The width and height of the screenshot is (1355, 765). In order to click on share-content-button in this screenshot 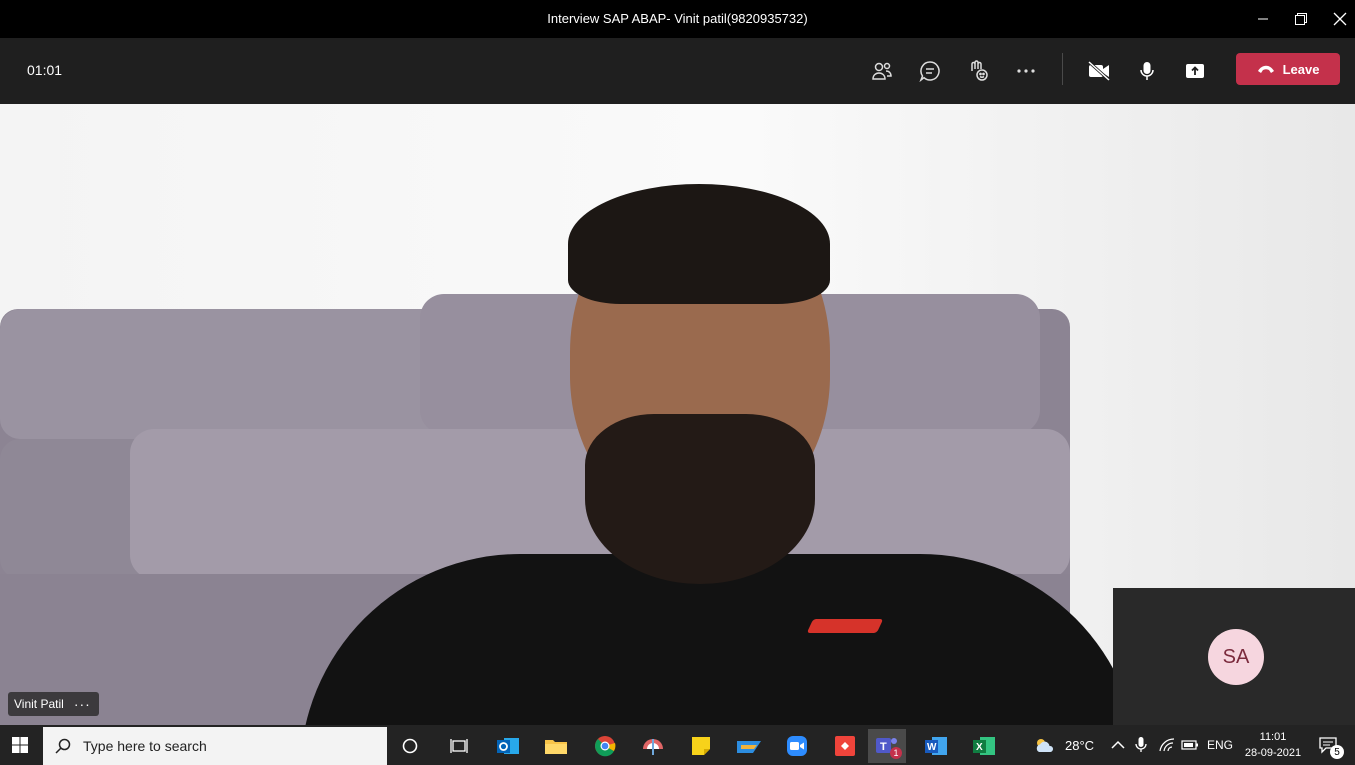, I will do `click(1195, 71)`.